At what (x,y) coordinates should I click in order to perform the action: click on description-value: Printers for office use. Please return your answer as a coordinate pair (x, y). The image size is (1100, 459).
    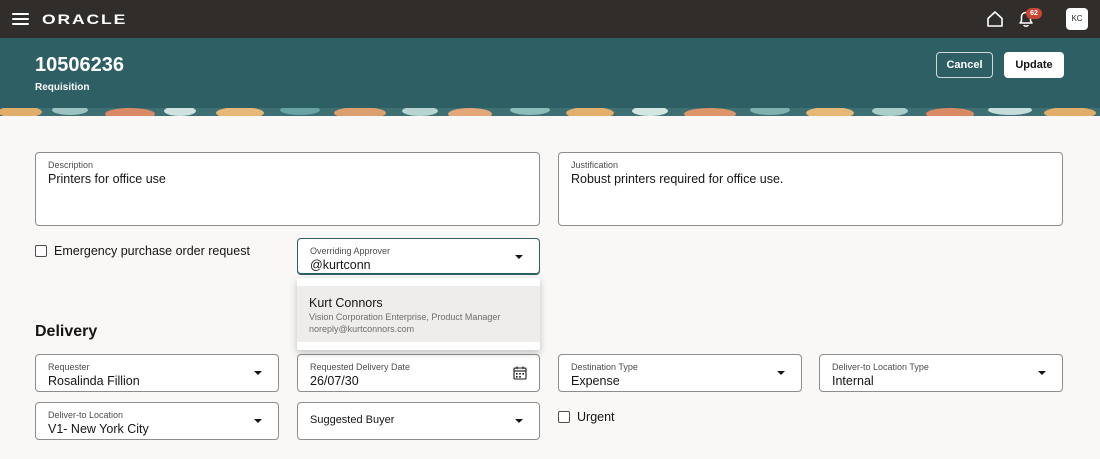
    Looking at the image, I should click on (107, 179).